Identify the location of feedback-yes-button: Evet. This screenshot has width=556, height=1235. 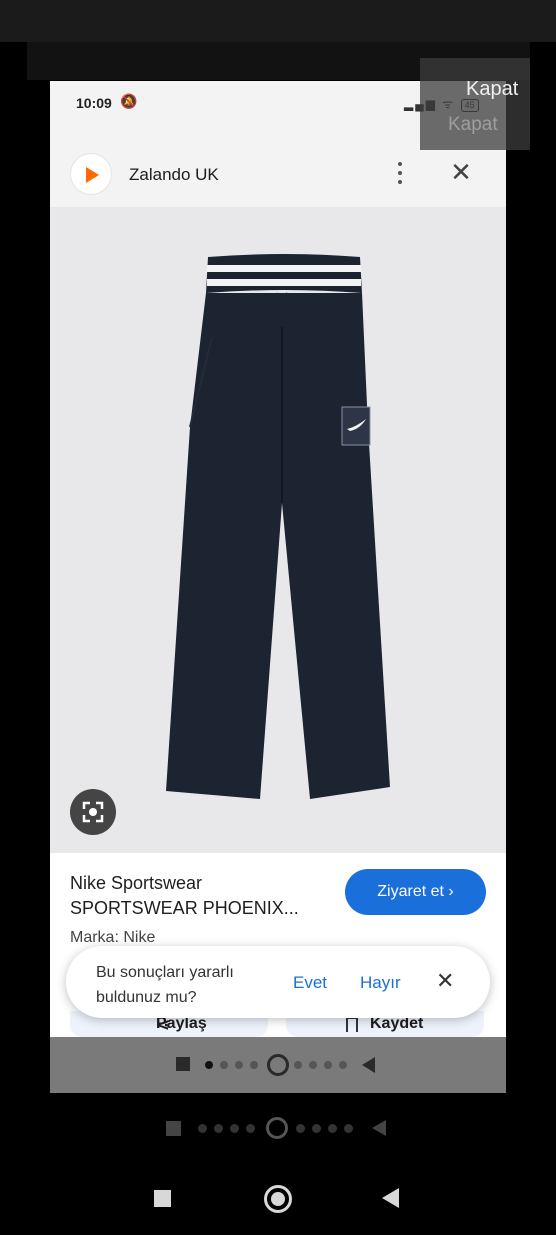
(310, 983).